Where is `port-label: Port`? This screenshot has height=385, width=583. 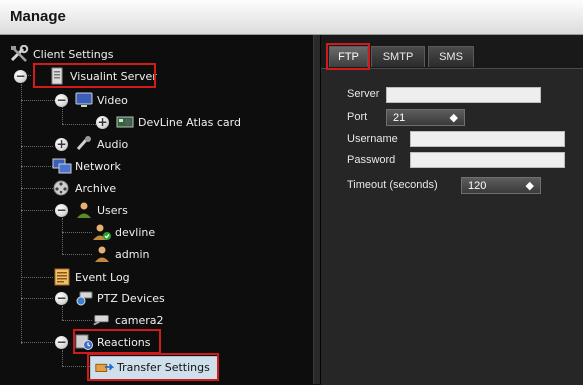 port-label: Port is located at coordinates (357, 117).